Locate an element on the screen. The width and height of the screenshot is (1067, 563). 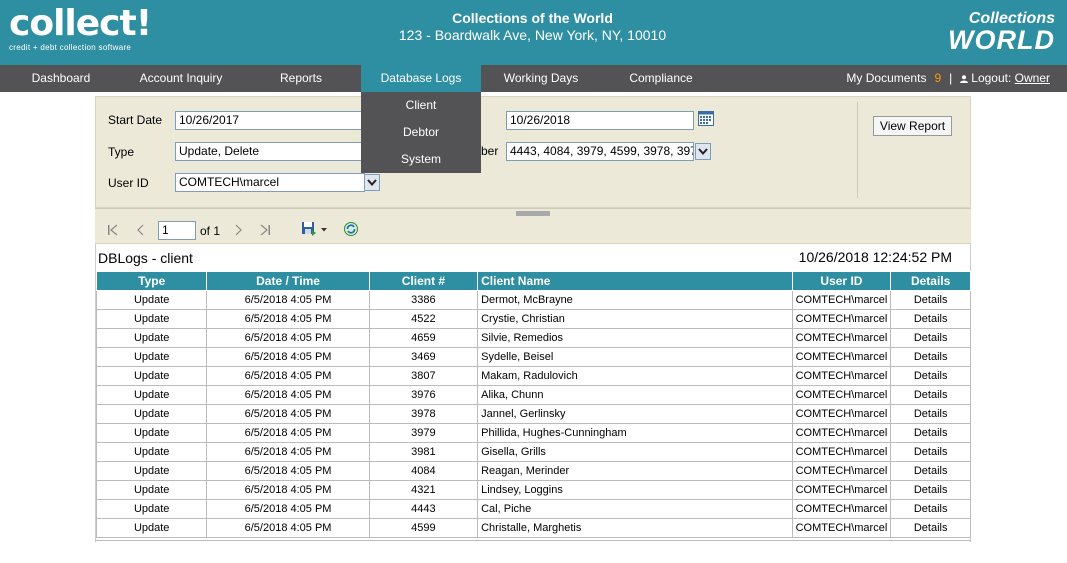
nav-working-days: Working Days is located at coordinates (541, 78).